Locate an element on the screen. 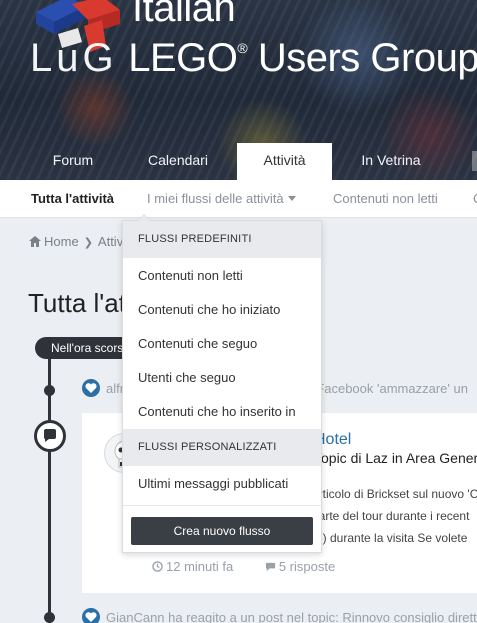  create-stream-button: Crea nuovo flusso is located at coordinates (222, 531).